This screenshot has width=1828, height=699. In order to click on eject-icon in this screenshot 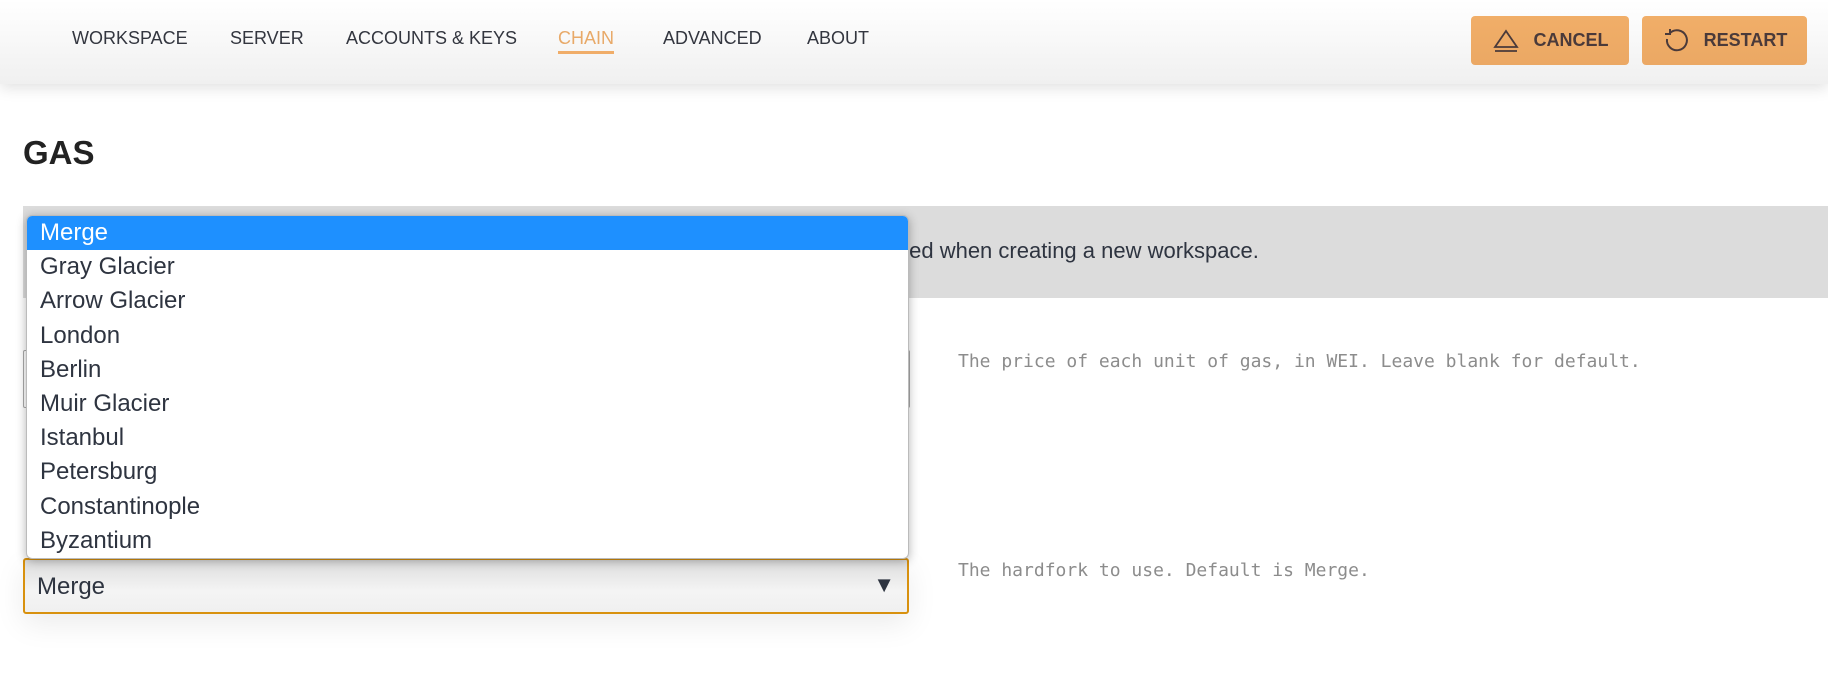, I will do `click(1505, 40)`.